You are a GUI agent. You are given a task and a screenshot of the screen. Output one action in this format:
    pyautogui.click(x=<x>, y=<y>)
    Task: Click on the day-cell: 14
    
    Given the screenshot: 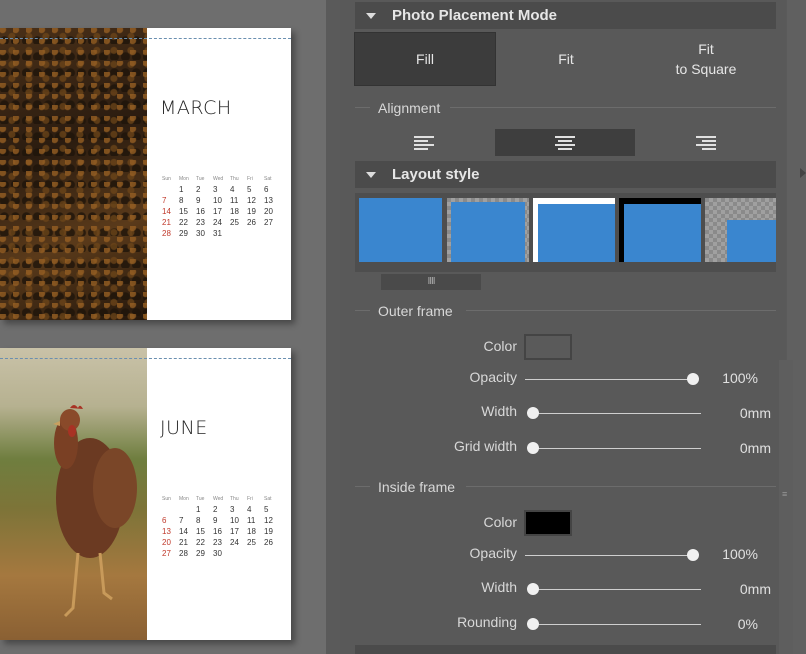 What is the action you would take?
    pyautogui.click(x=183, y=531)
    